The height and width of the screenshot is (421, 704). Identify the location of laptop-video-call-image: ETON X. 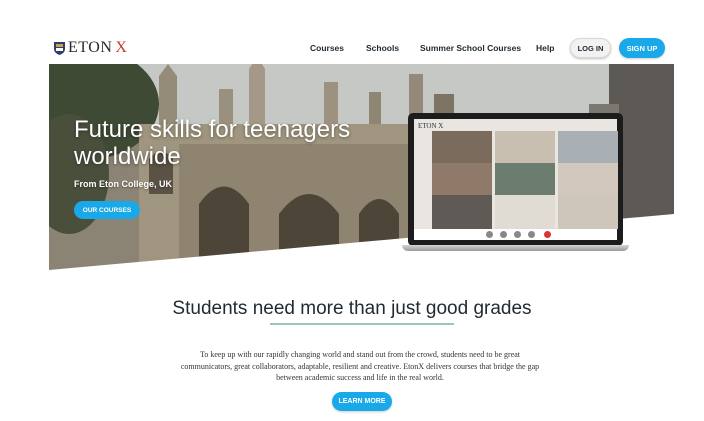
(515, 182).